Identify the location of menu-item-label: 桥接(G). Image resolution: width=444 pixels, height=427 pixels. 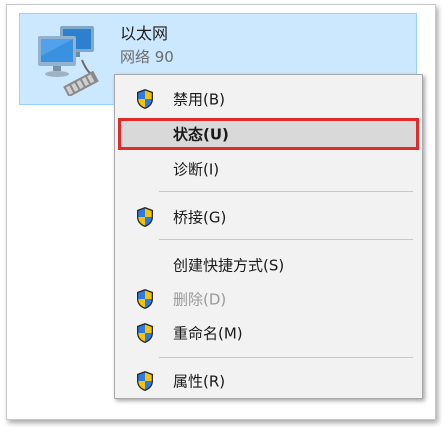
(200, 217).